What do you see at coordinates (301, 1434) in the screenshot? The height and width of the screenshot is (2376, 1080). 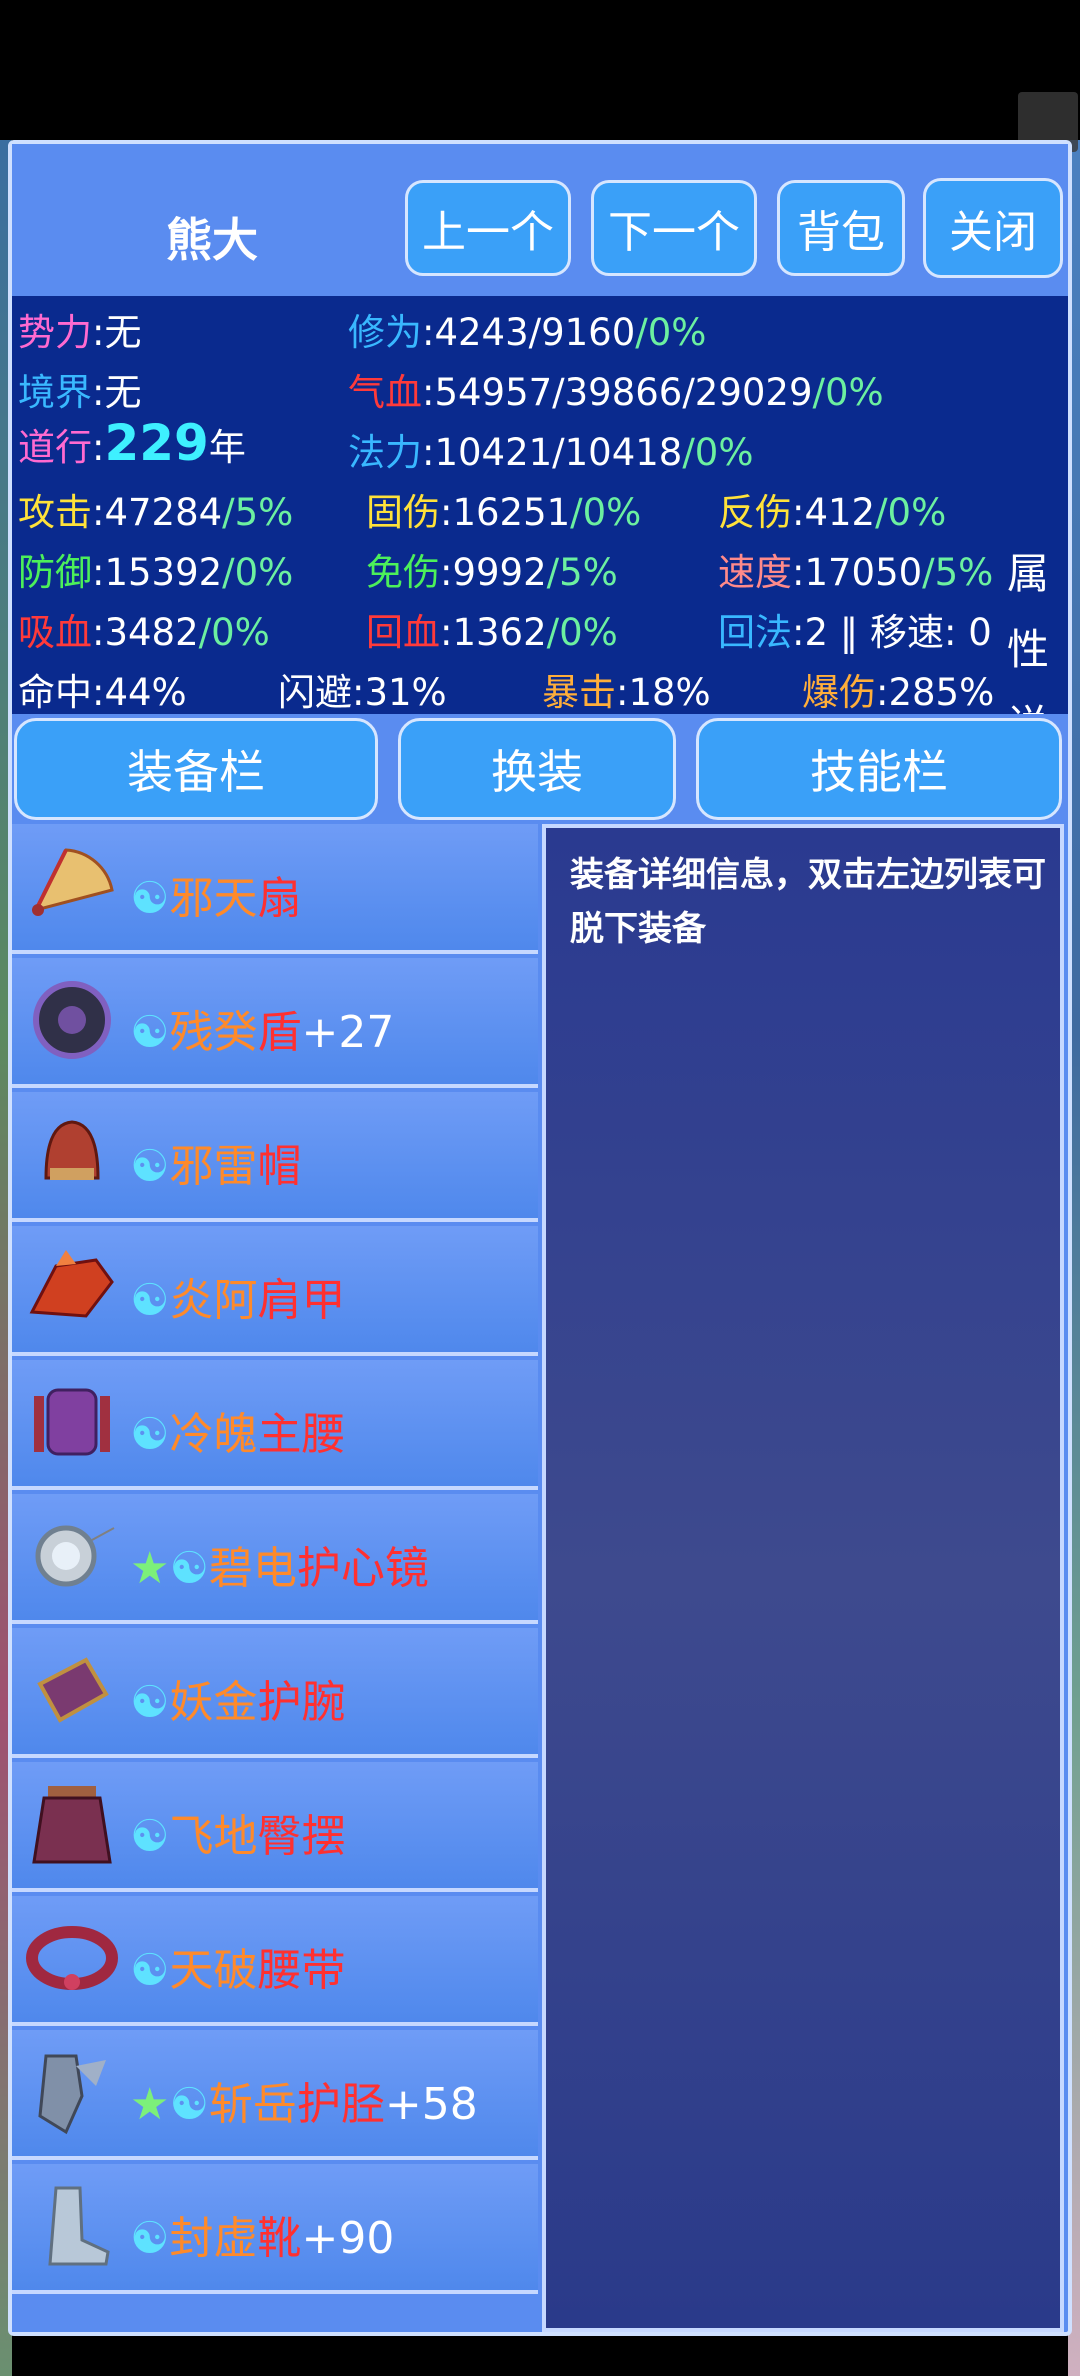 I see `equipment-q2: 主腰` at bounding box center [301, 1434].